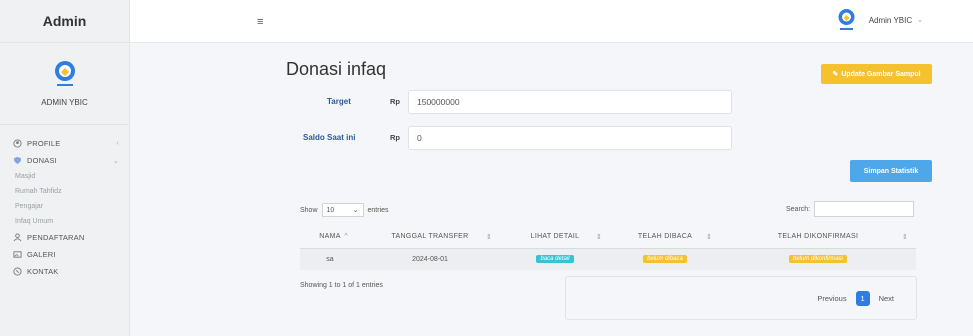 This screenshot has width=973, height=336. Describe the element at coordinates (17, 143) in the screenshot. I see `user-circle-icon` at that location.